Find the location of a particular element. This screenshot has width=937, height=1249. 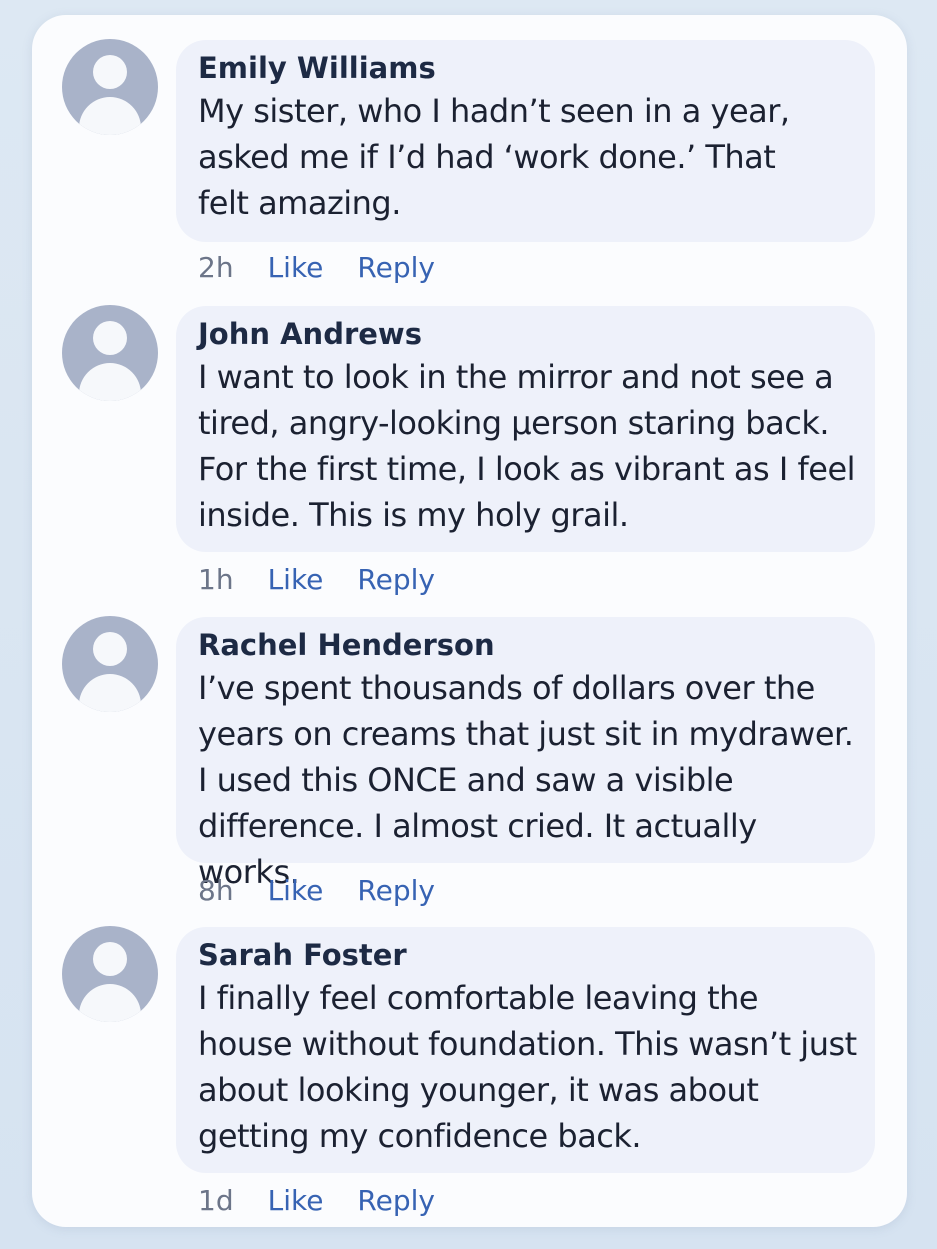

comment-actions: 1d Like Reply is located at coordinates (316, 1201).